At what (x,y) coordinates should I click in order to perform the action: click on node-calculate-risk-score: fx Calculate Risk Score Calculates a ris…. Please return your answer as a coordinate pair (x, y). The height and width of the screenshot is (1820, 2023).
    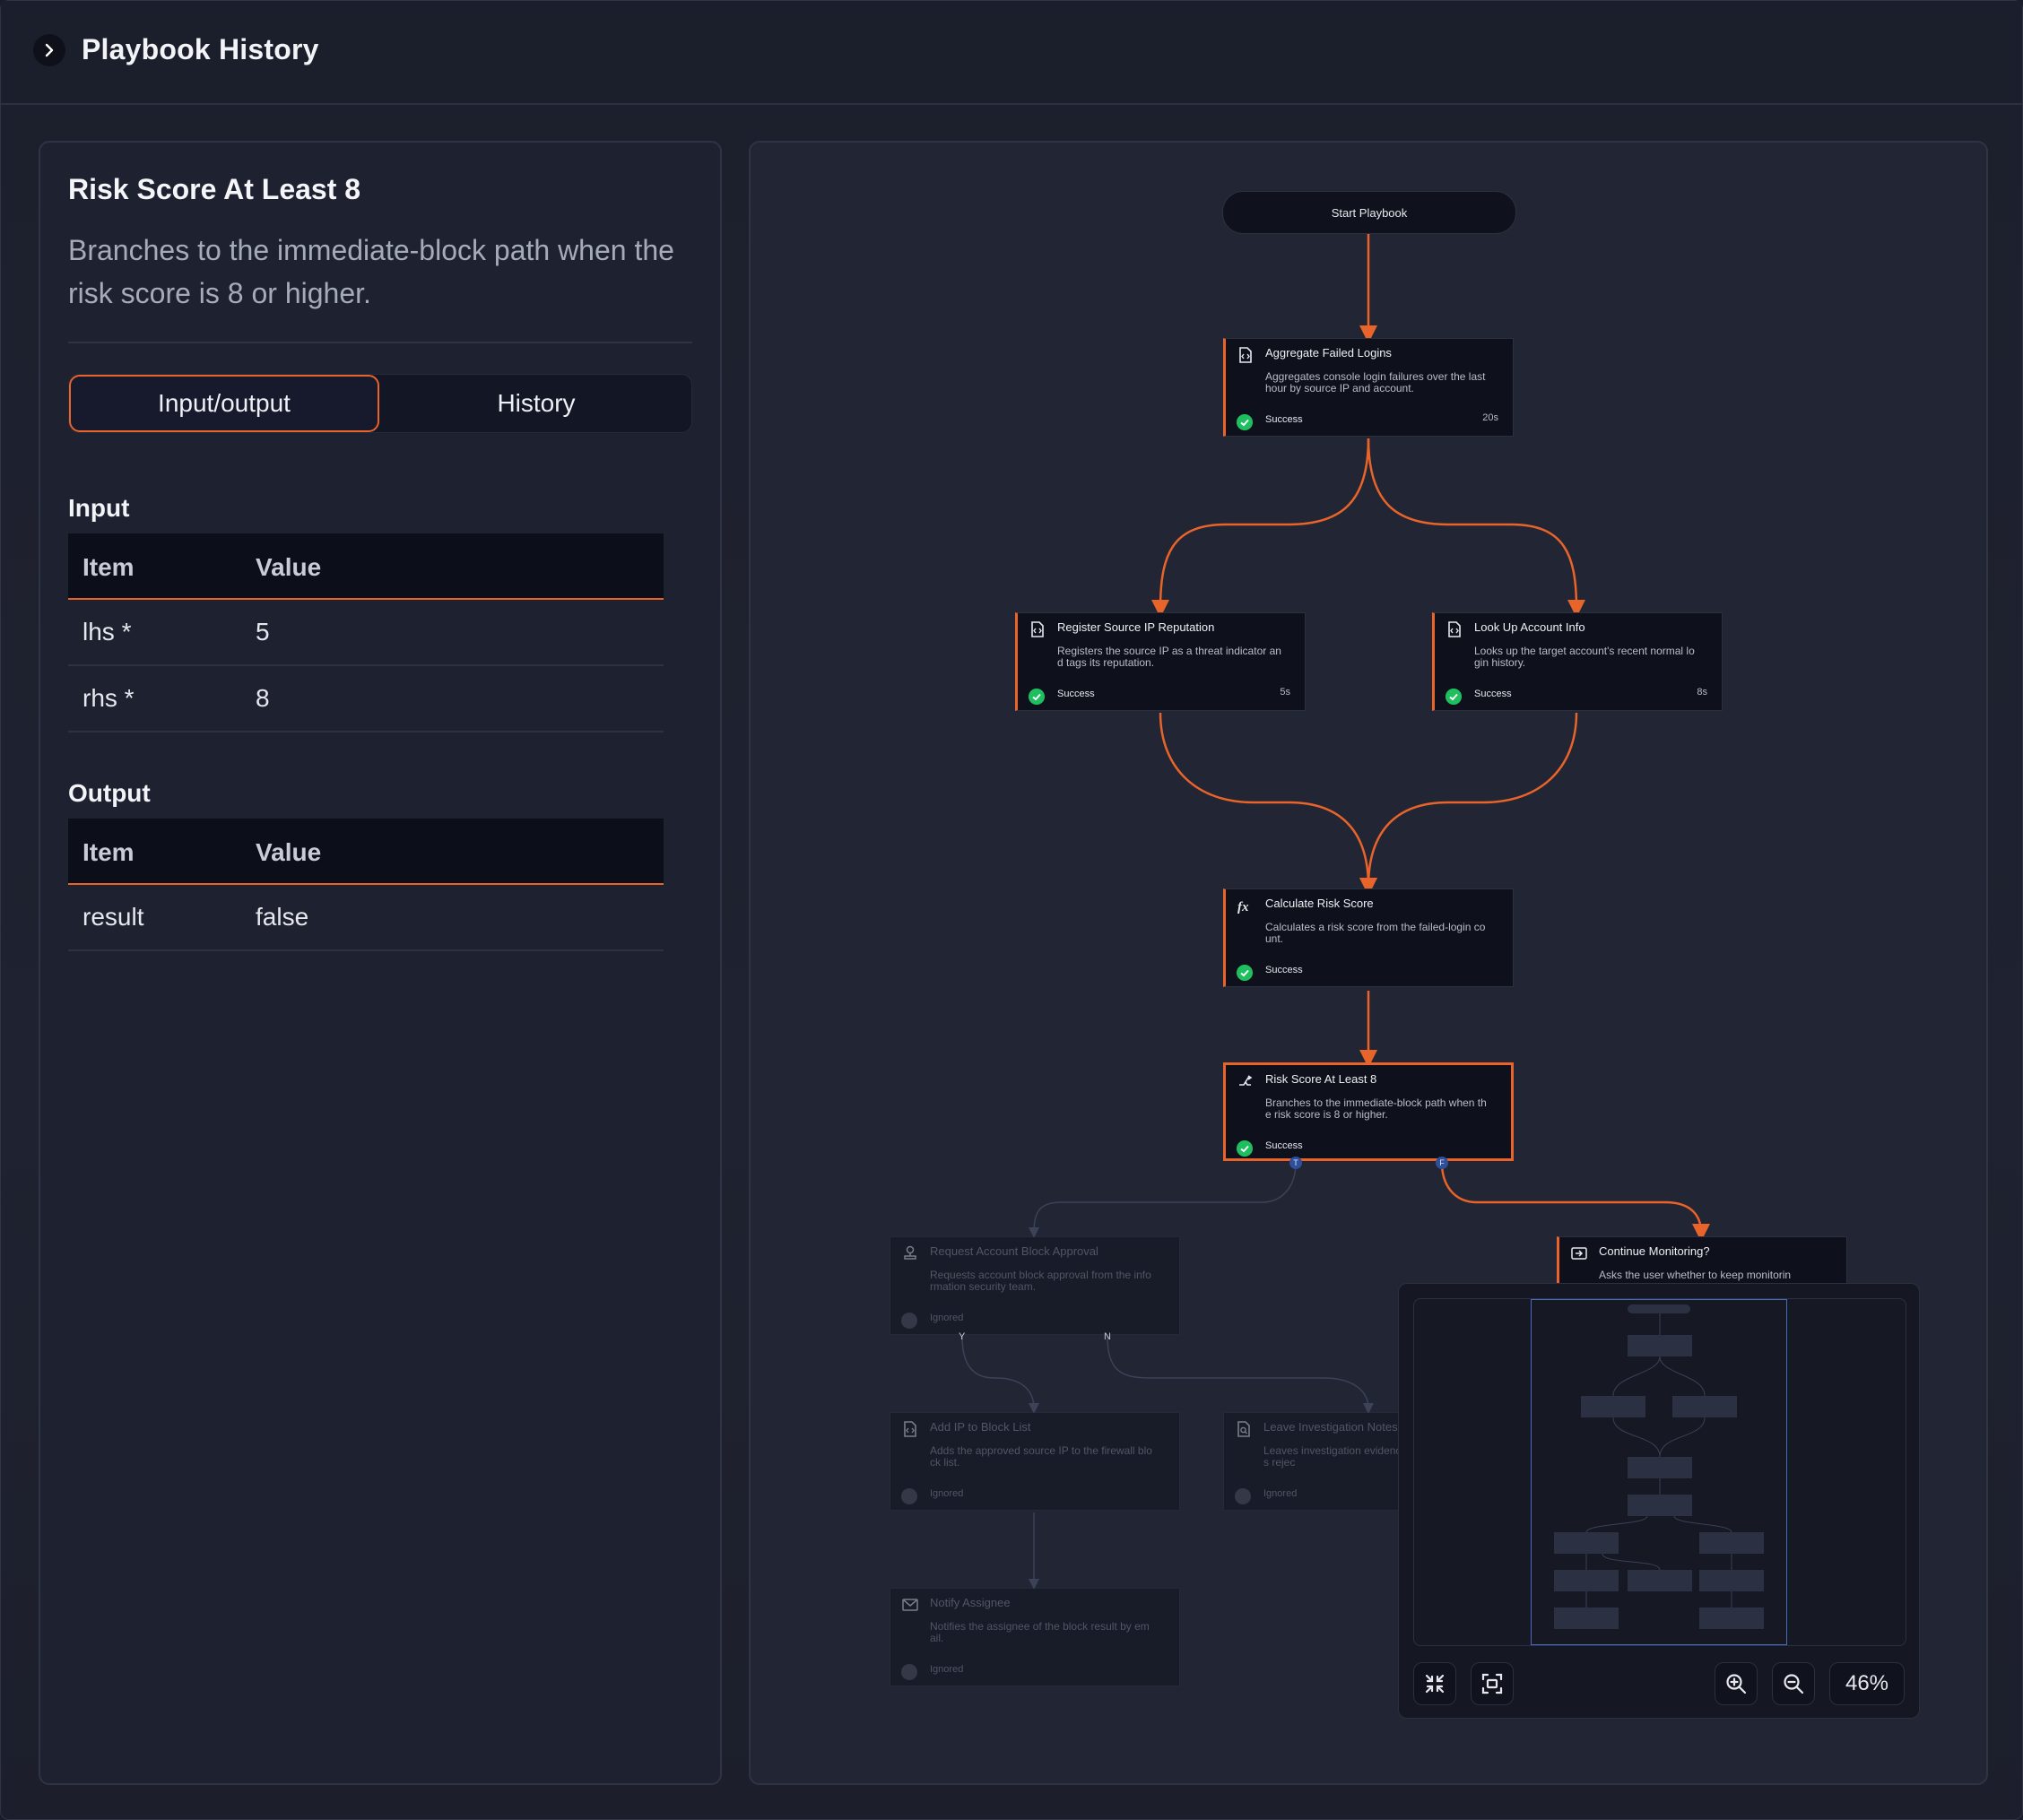
    Looking at the image, I should click on (1368, 937).